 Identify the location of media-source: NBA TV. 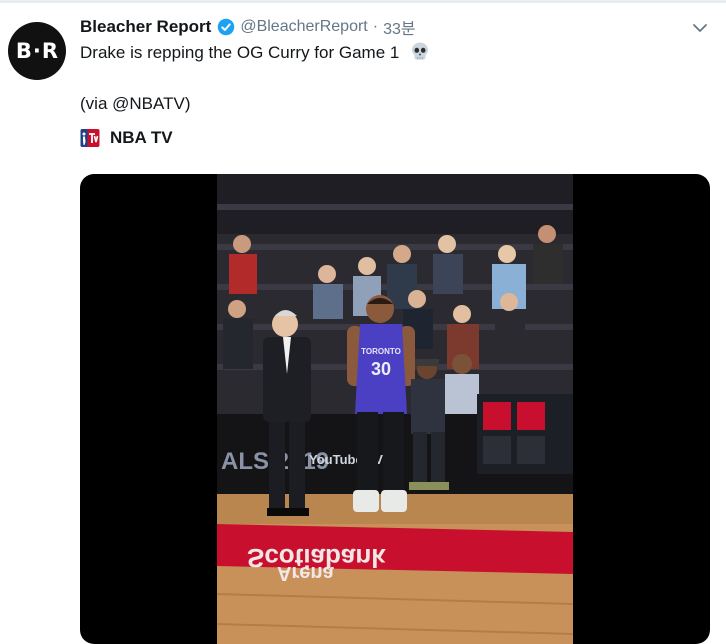
(126, 138).